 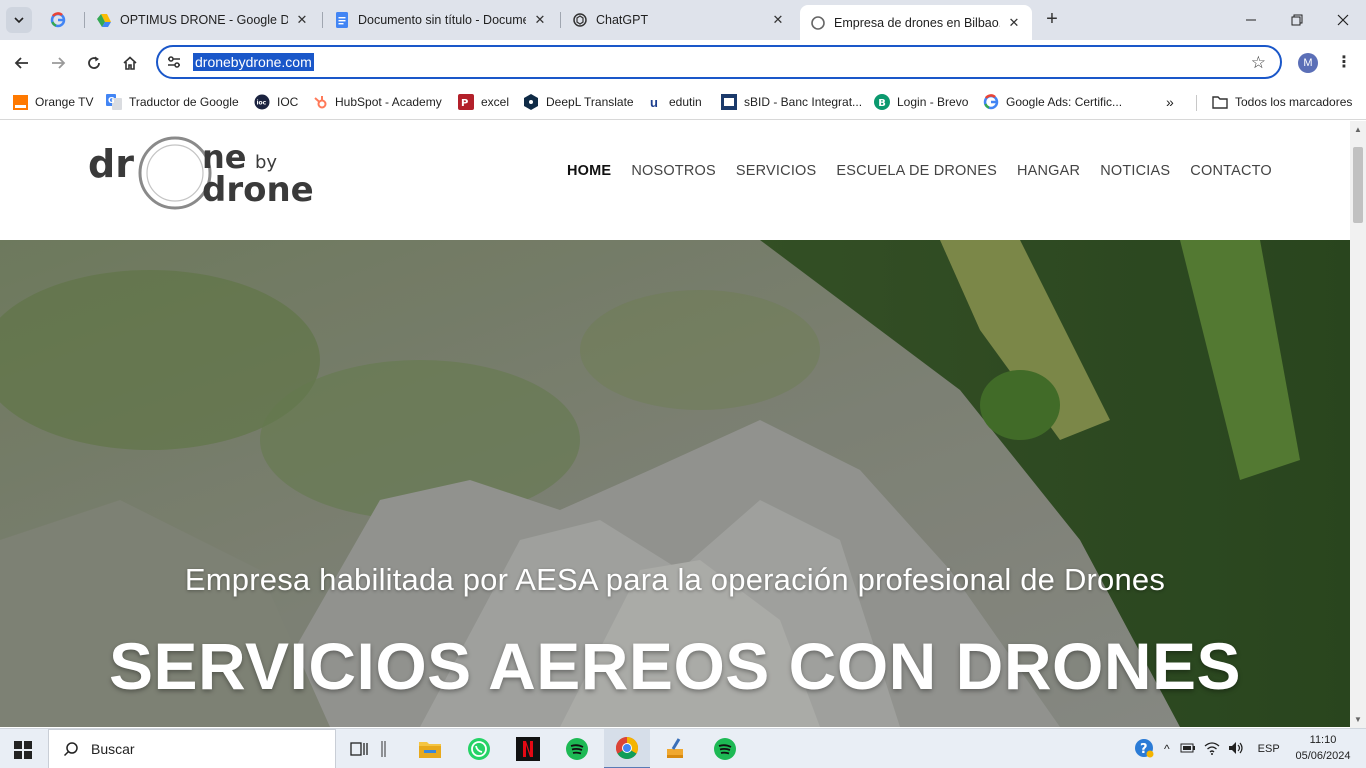 I want to click on svg-text: B, so click(x=882, y=103).